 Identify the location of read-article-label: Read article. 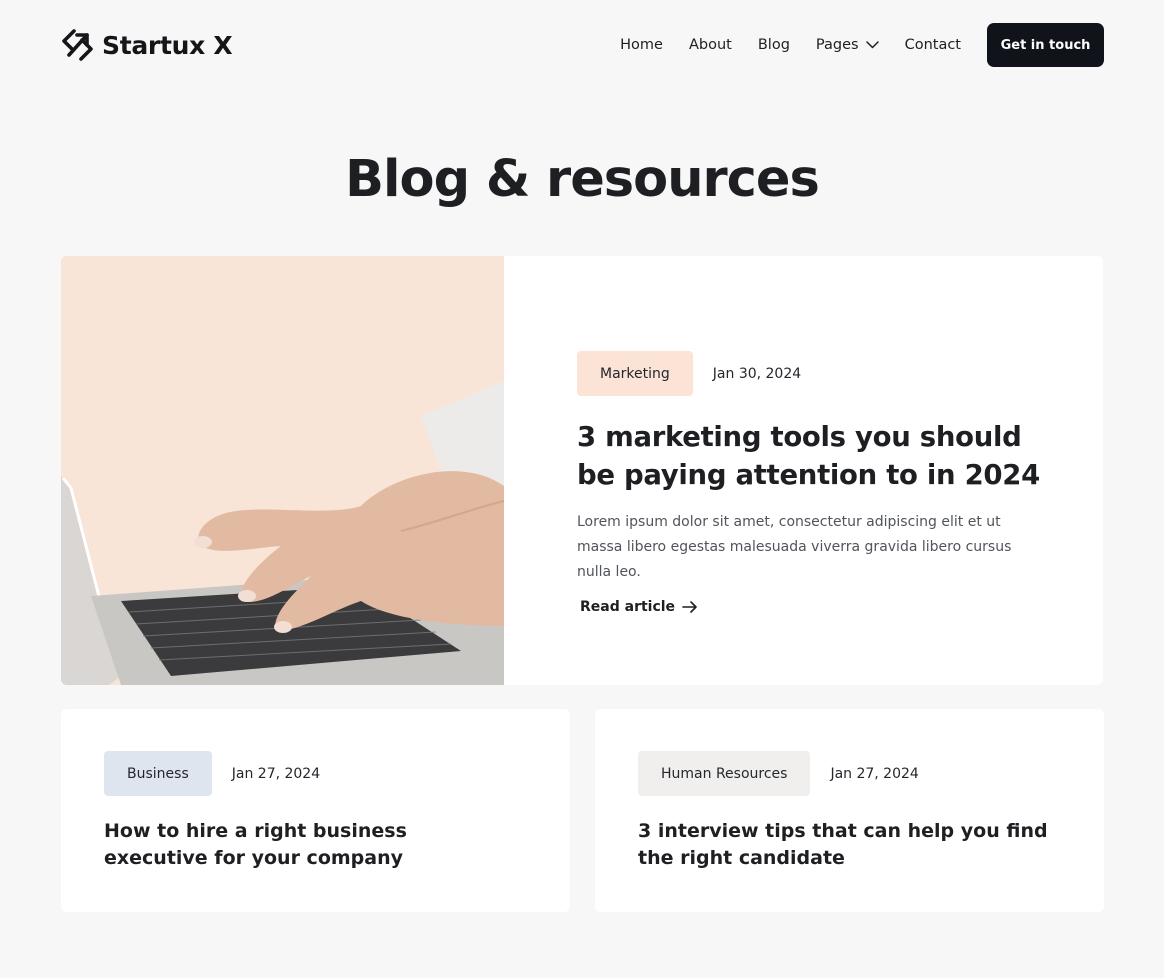
(628, 607).